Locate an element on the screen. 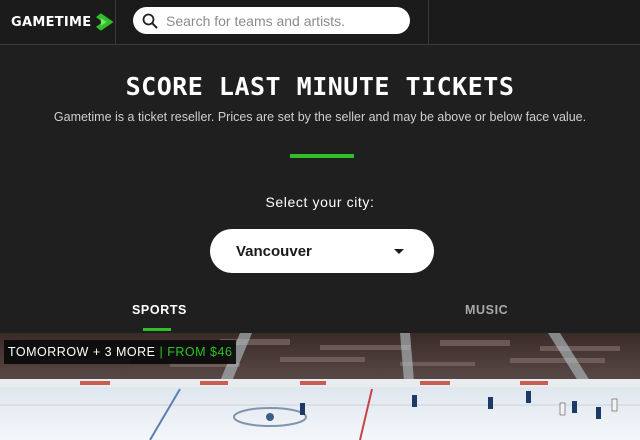  search-bar is located at coordinates (271, 20).